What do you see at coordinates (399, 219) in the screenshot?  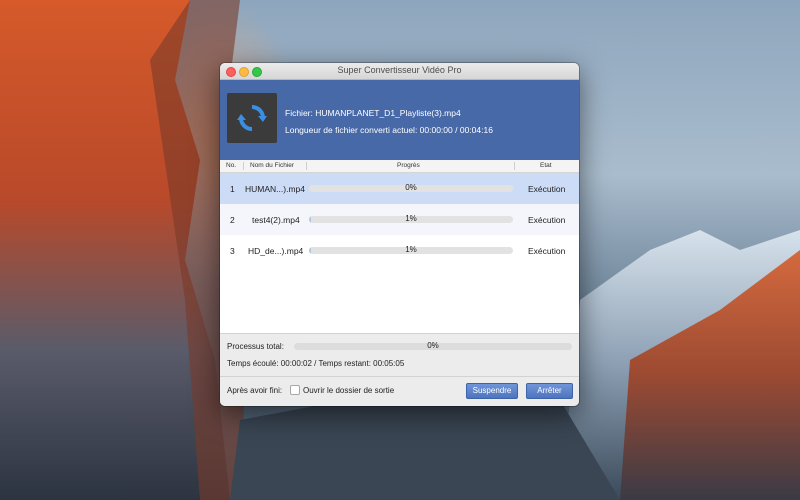 I see `table-row: 2 test4(2).mp4 1% Exécution` at bounding box center [399, 219].